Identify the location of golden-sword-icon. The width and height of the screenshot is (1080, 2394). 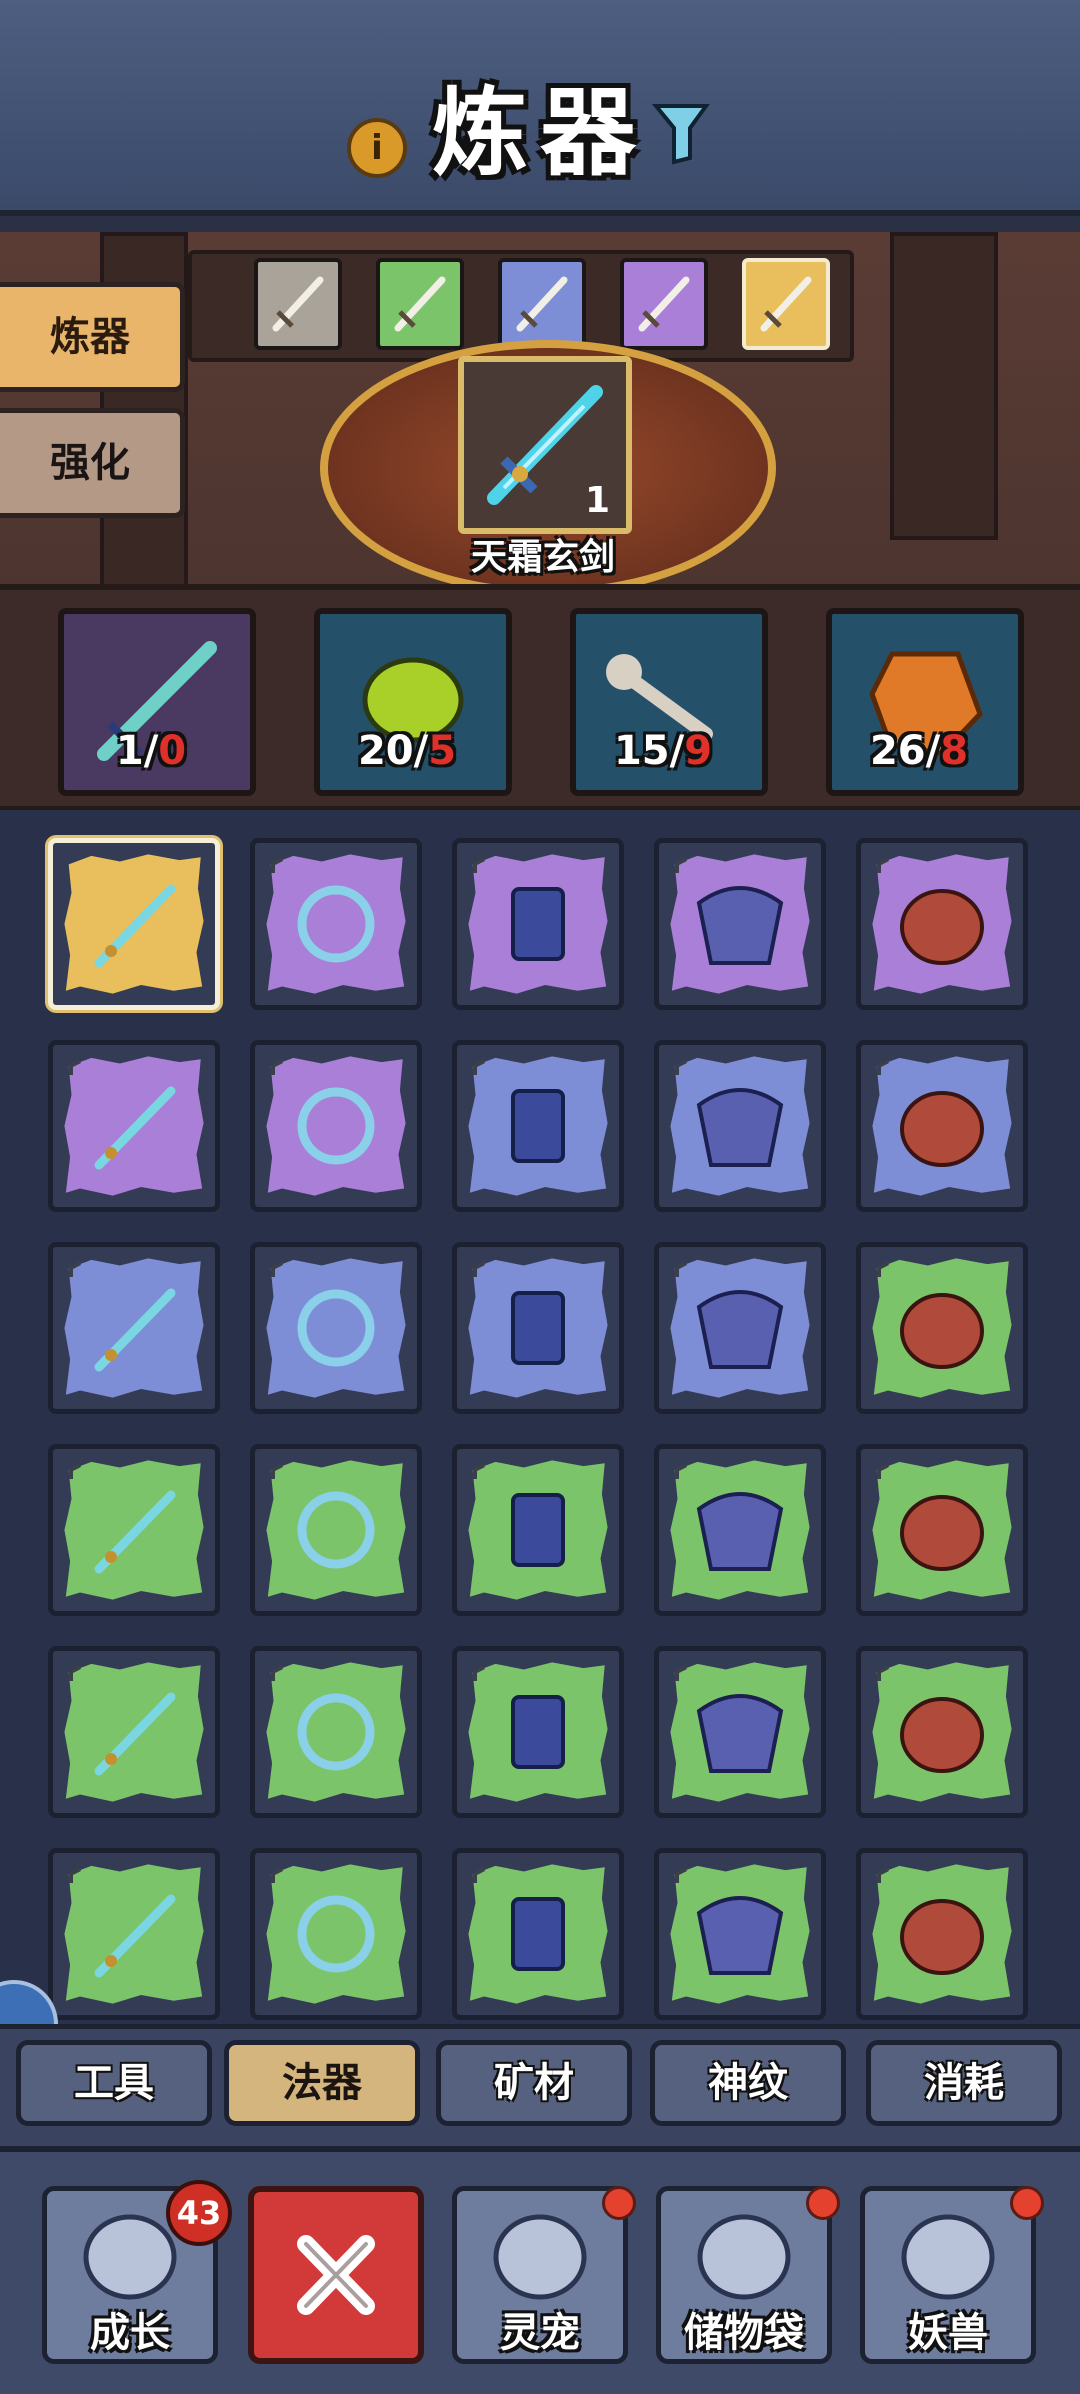
(135, 926).